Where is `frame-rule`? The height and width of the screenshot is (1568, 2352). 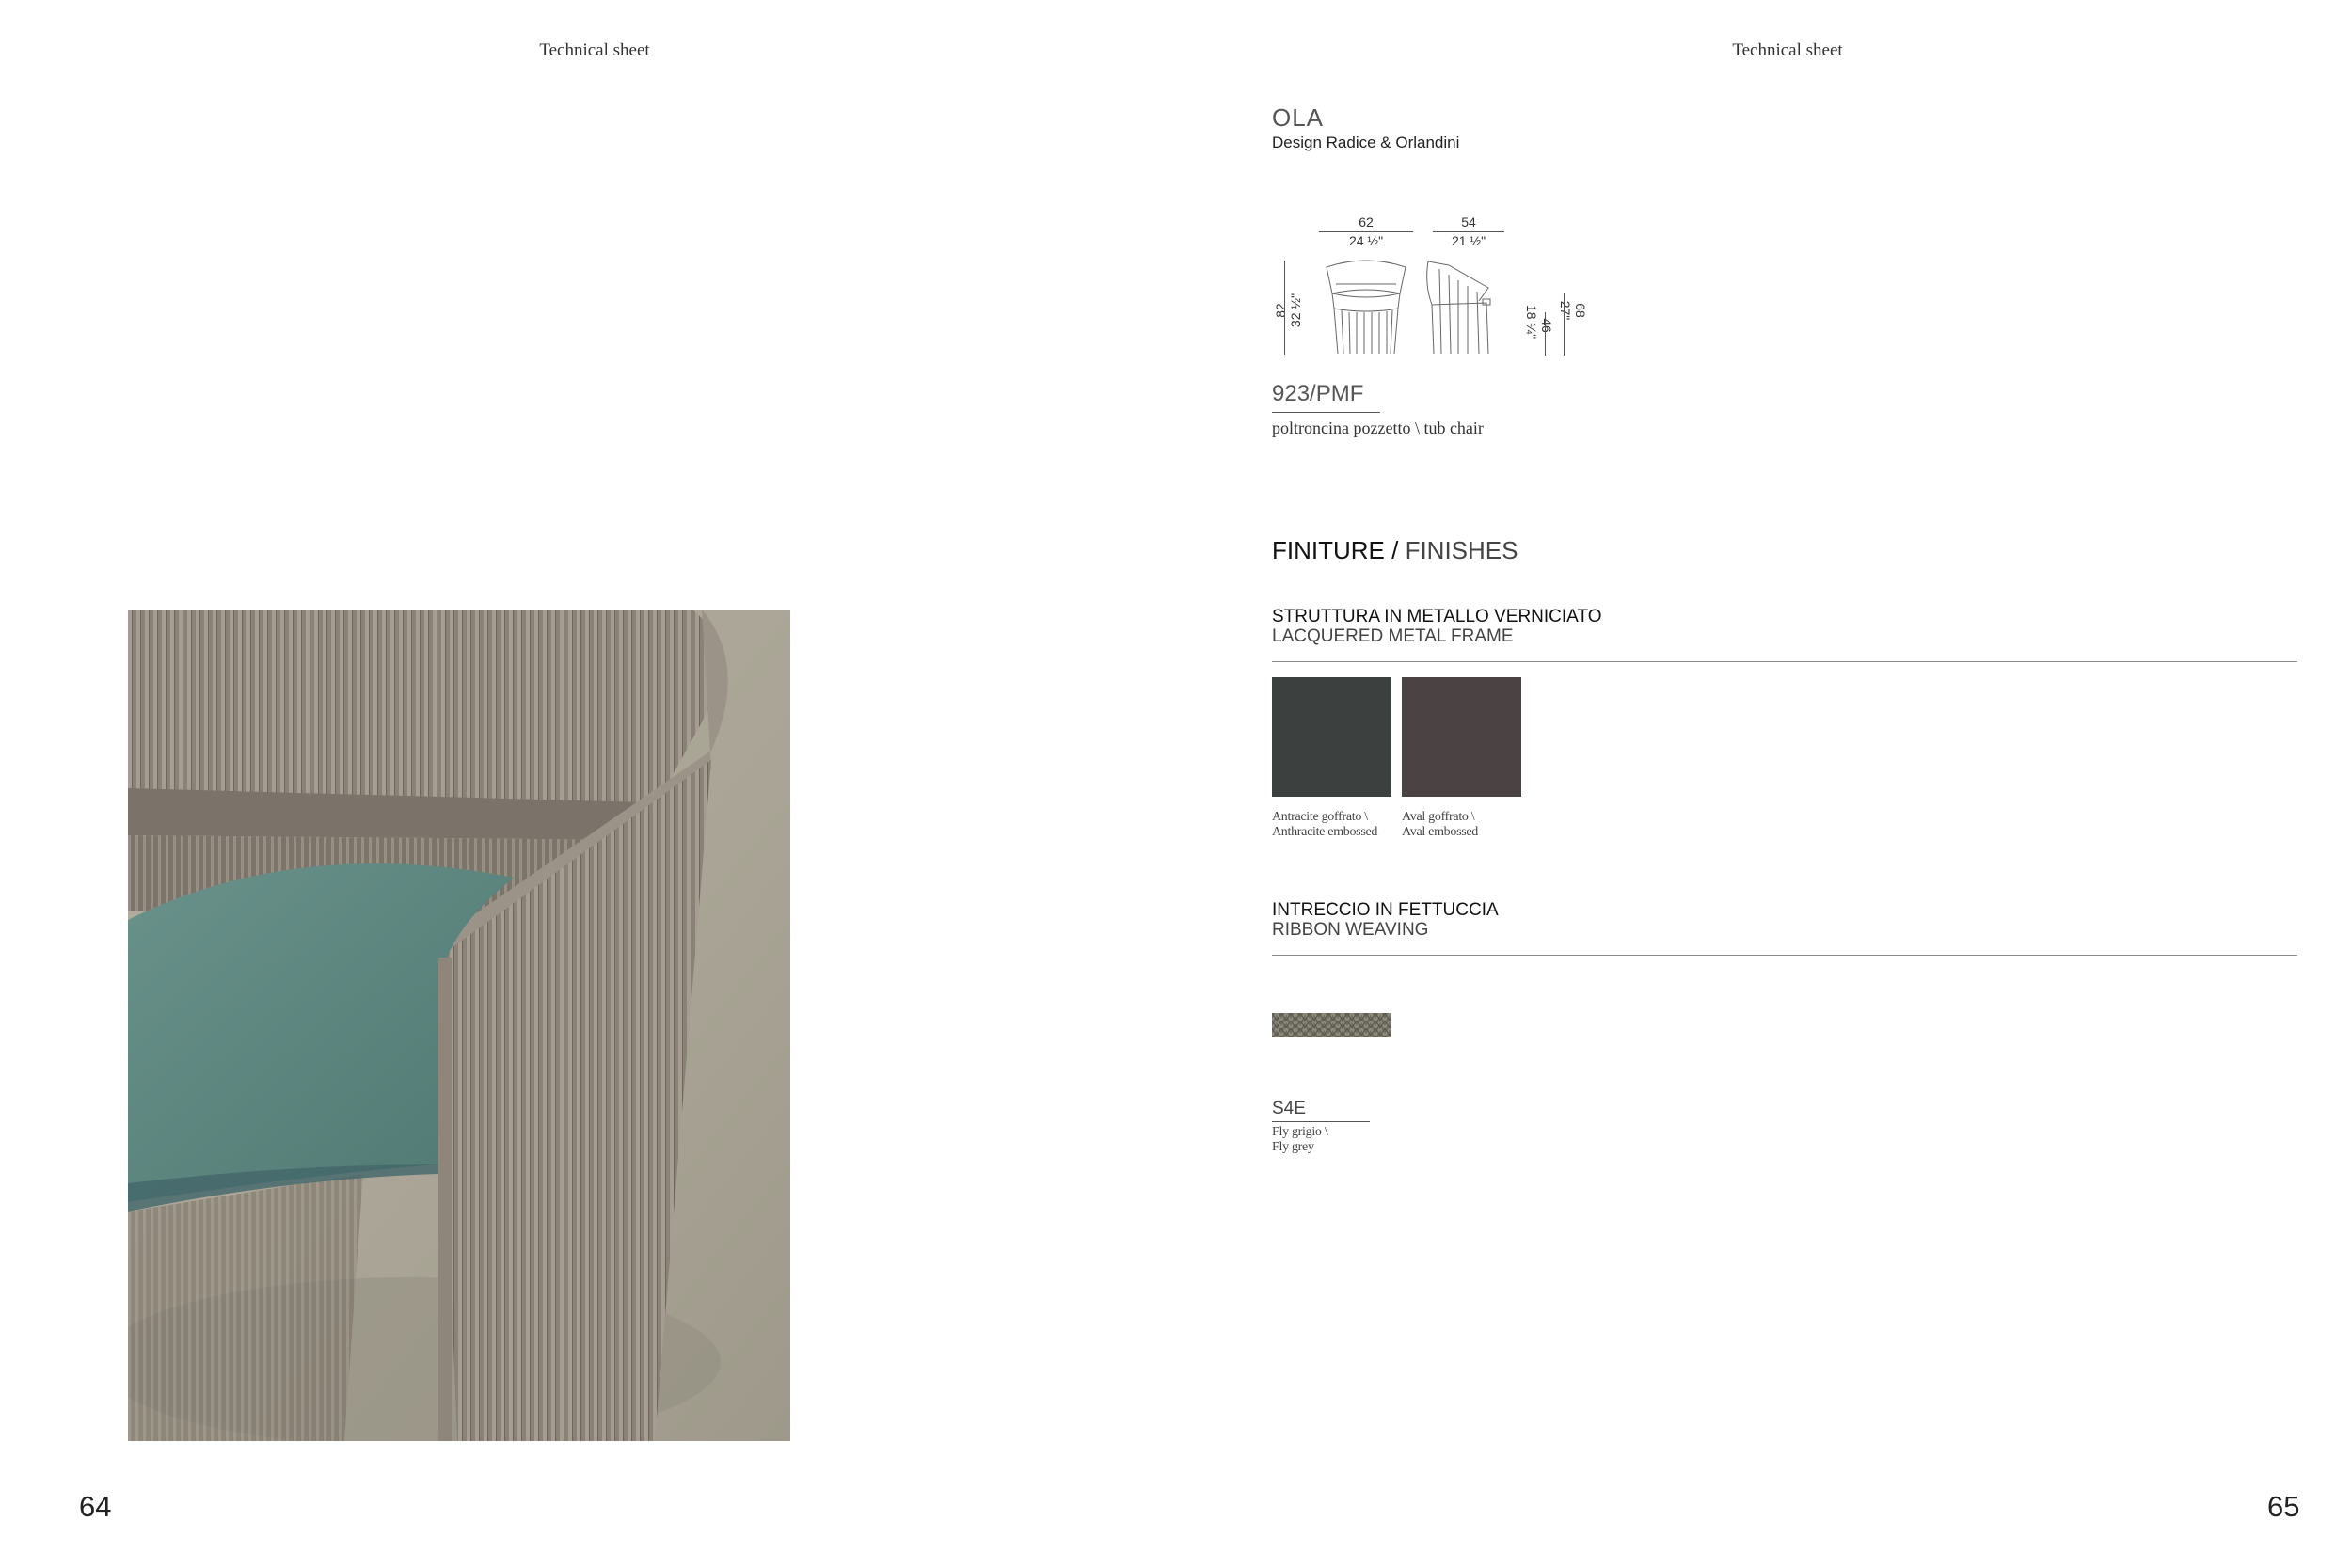
frame-rule is located at coordinates (1784, 661).